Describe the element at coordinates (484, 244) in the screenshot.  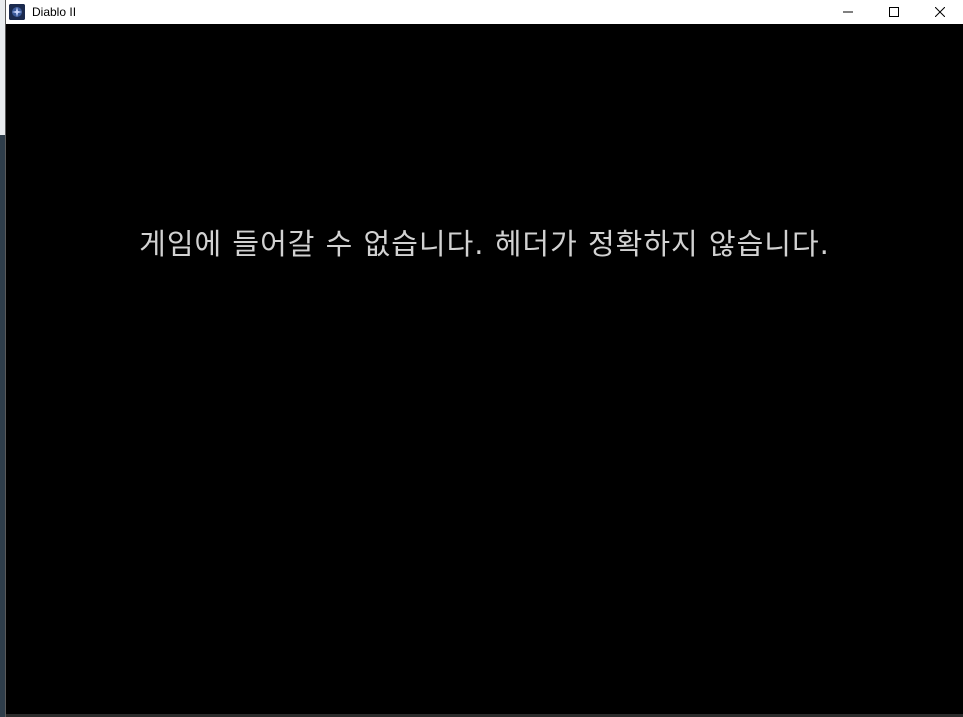
I see `error-message: 게임에 들어갈 수 없습니다. 헤더가 정확하지 않습니다.` at that location.